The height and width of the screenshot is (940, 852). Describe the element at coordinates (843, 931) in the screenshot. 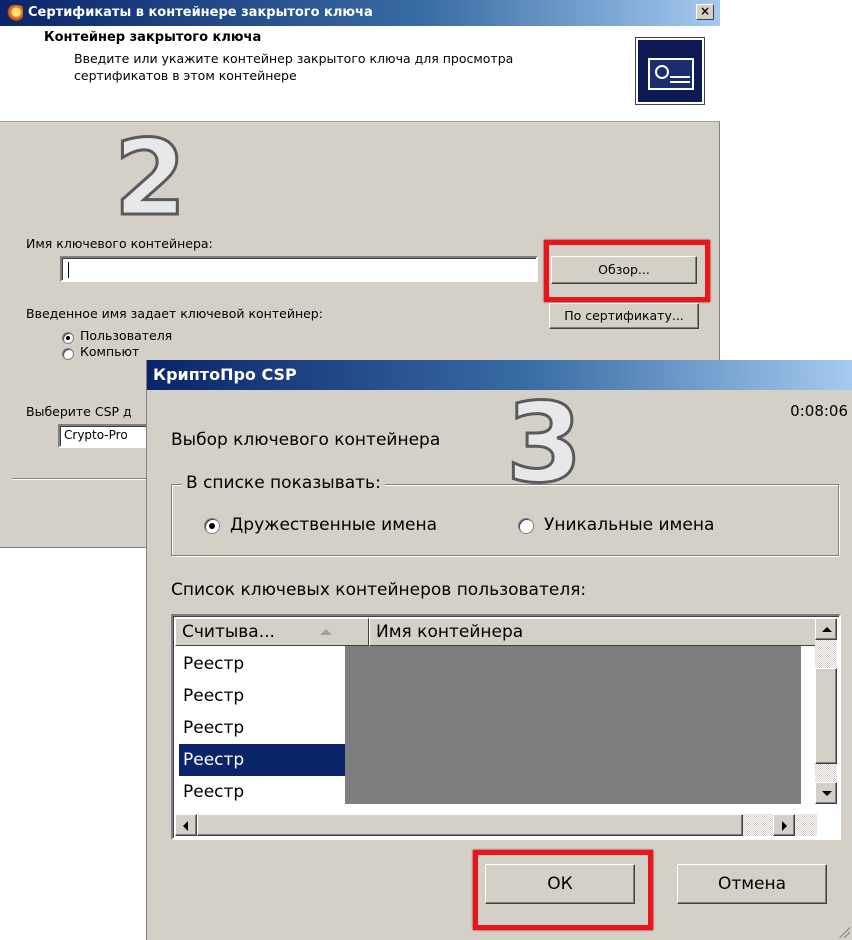

I see `resize-grip-icon` at that location.